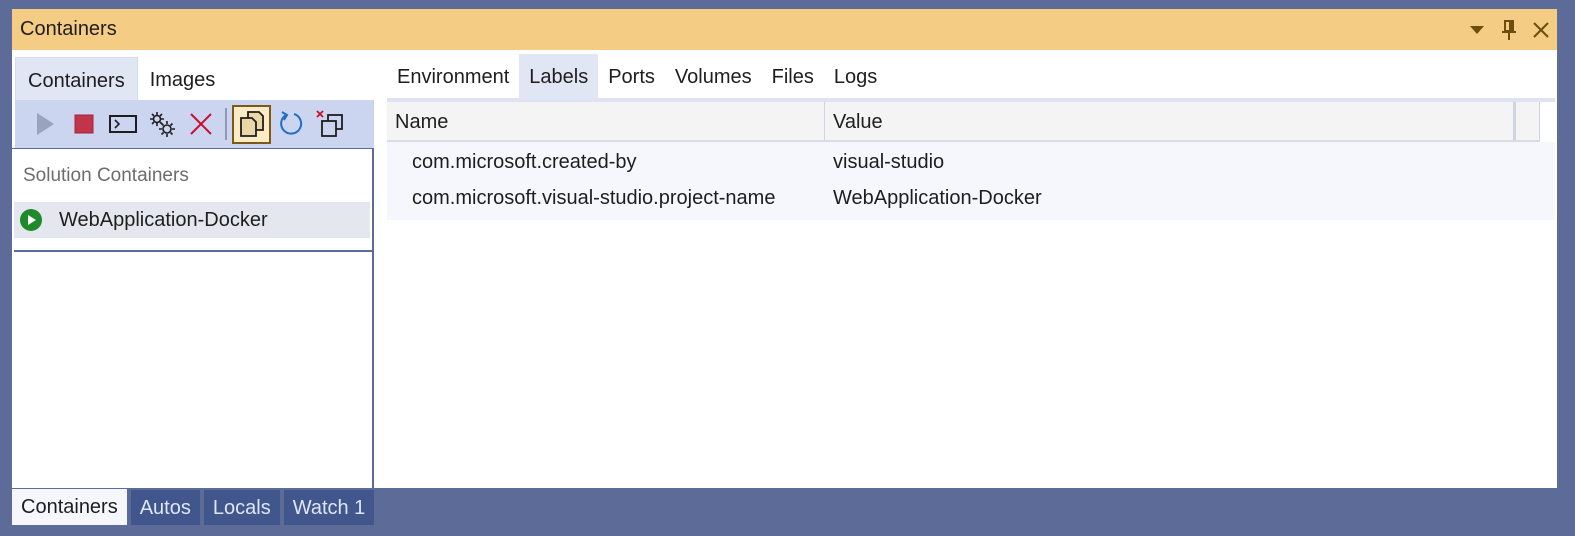 Image resolution: width=1575 pixels, height=536 pixels. I want to click on container-name: WebApplication-Docker, so click(163, 219).